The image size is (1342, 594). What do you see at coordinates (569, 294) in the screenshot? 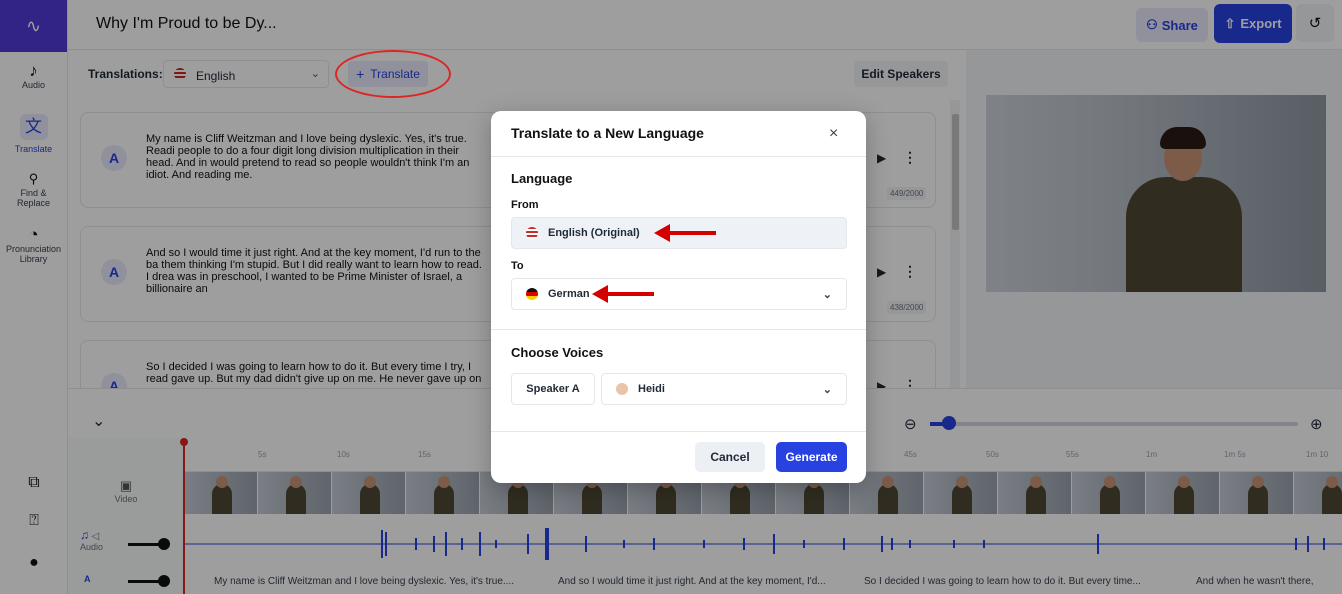
I see `to-language-value: German` at bounding box center [569, 294].